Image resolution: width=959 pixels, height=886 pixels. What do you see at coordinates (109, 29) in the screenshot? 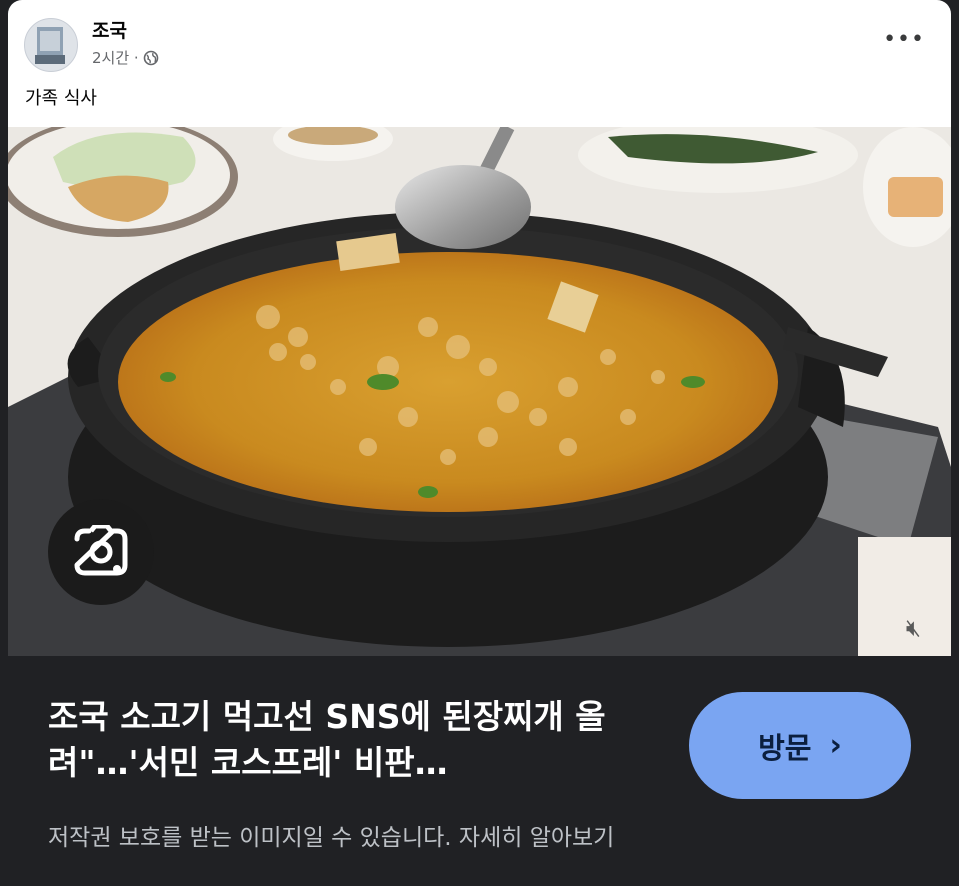
I see `author-name: 조국` at bounding box center [109, 29].